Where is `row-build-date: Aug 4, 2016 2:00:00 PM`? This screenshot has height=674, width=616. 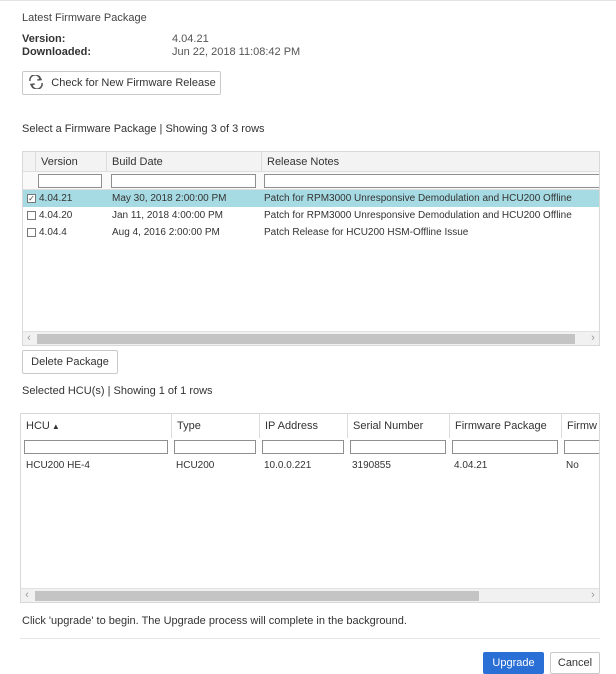 row-build-date: Aug 4, 2016 2:00:00 PM is located at coordinates (166, 232).